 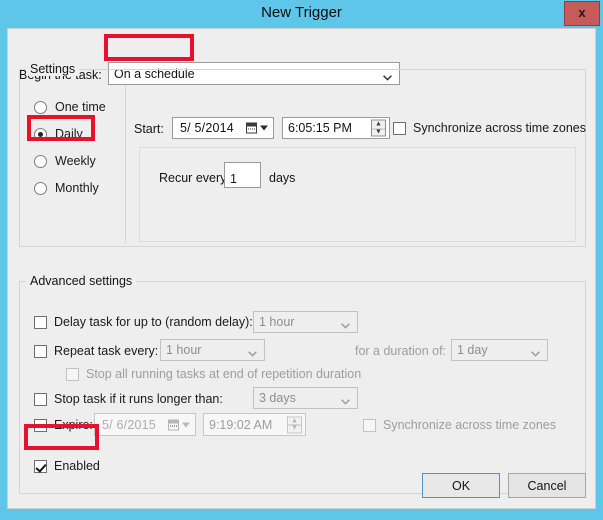 What do you see at coordinates (277, 397) in the screenshot?
I see `stop-task-duration-value: 3 days` at bounding box center [277, 397].